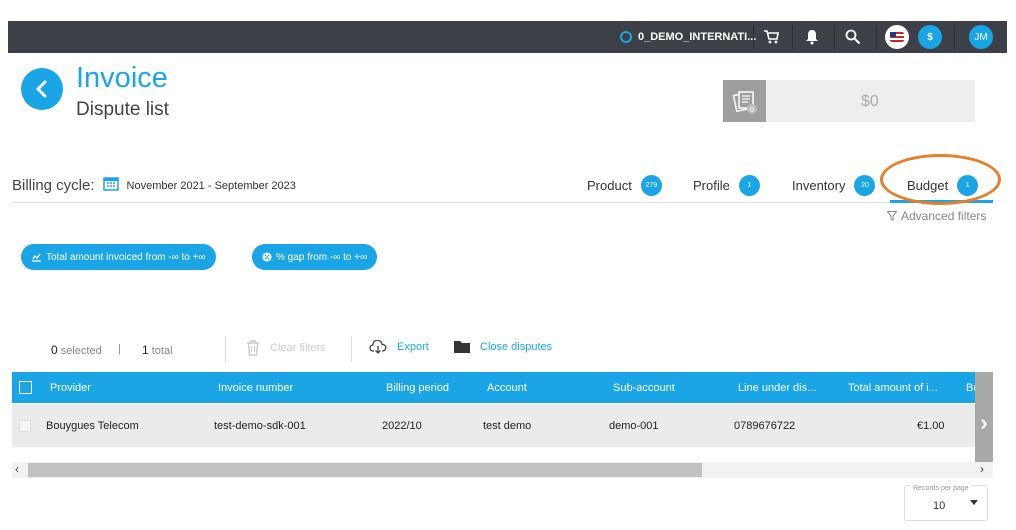 The width and height of the screenshot is (1016, 530). I want to click on cell-line-under-dispute: 0789676722, so click(765, 425).